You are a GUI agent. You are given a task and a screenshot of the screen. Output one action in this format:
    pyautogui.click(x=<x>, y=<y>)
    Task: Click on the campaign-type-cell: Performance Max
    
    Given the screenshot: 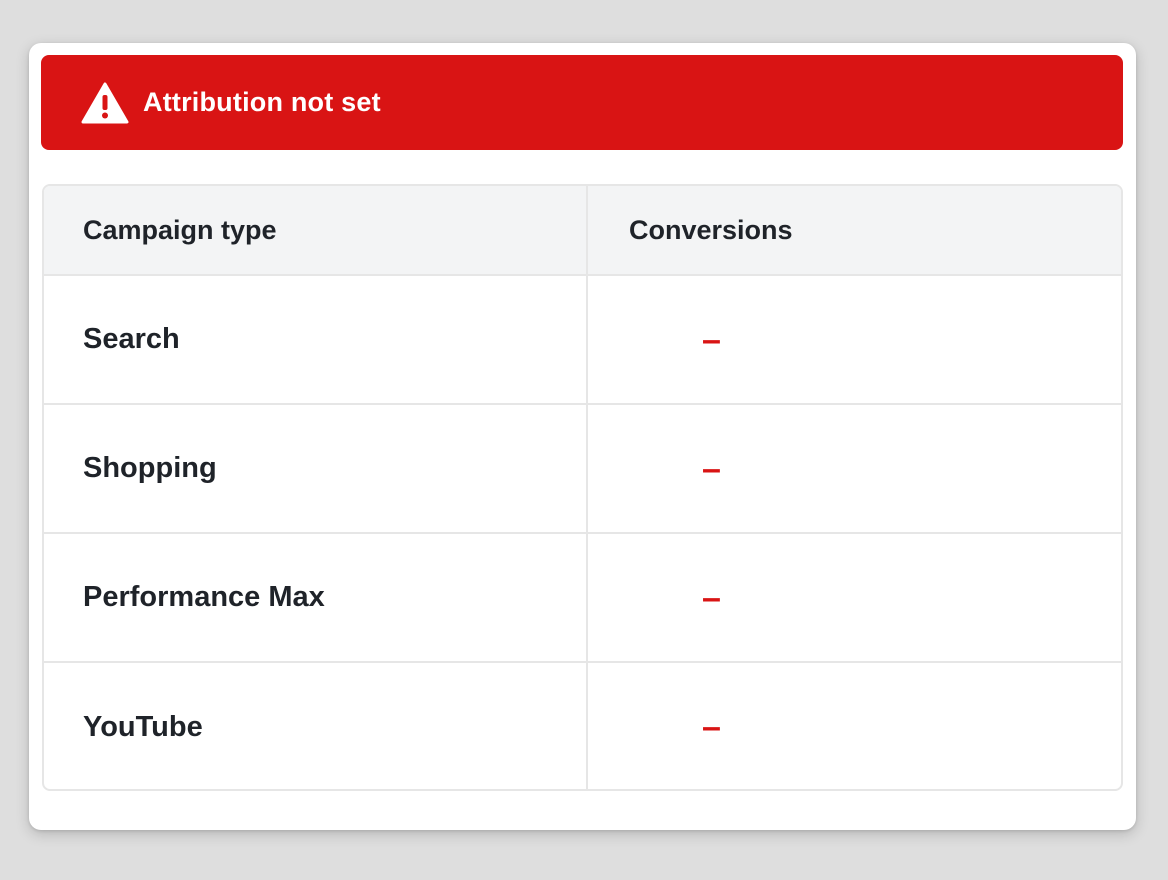 What is the action you would take?
    pyautogui.click(x=316, y=597)
    